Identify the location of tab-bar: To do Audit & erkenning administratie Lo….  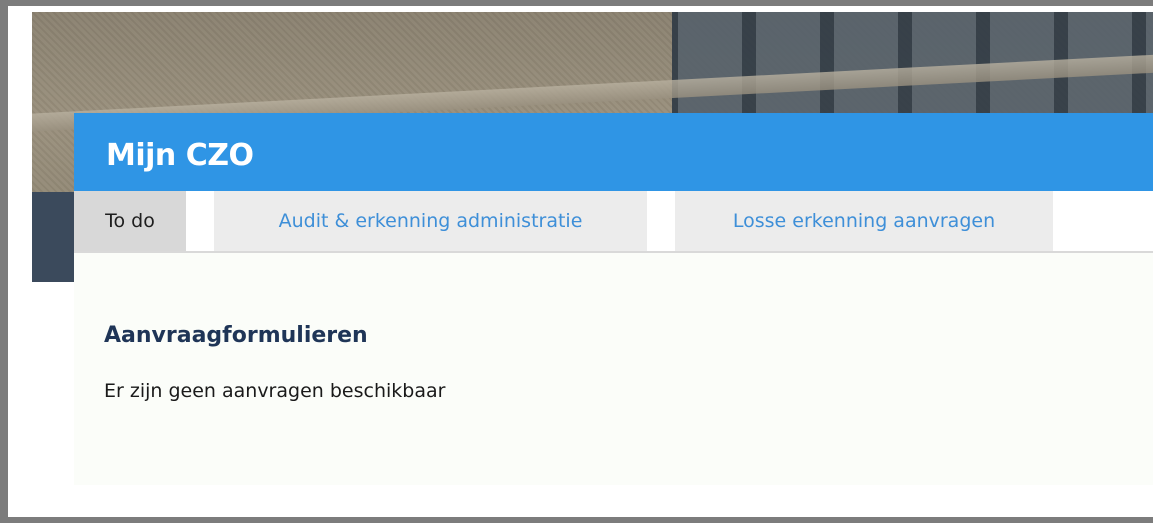
(613, 222).